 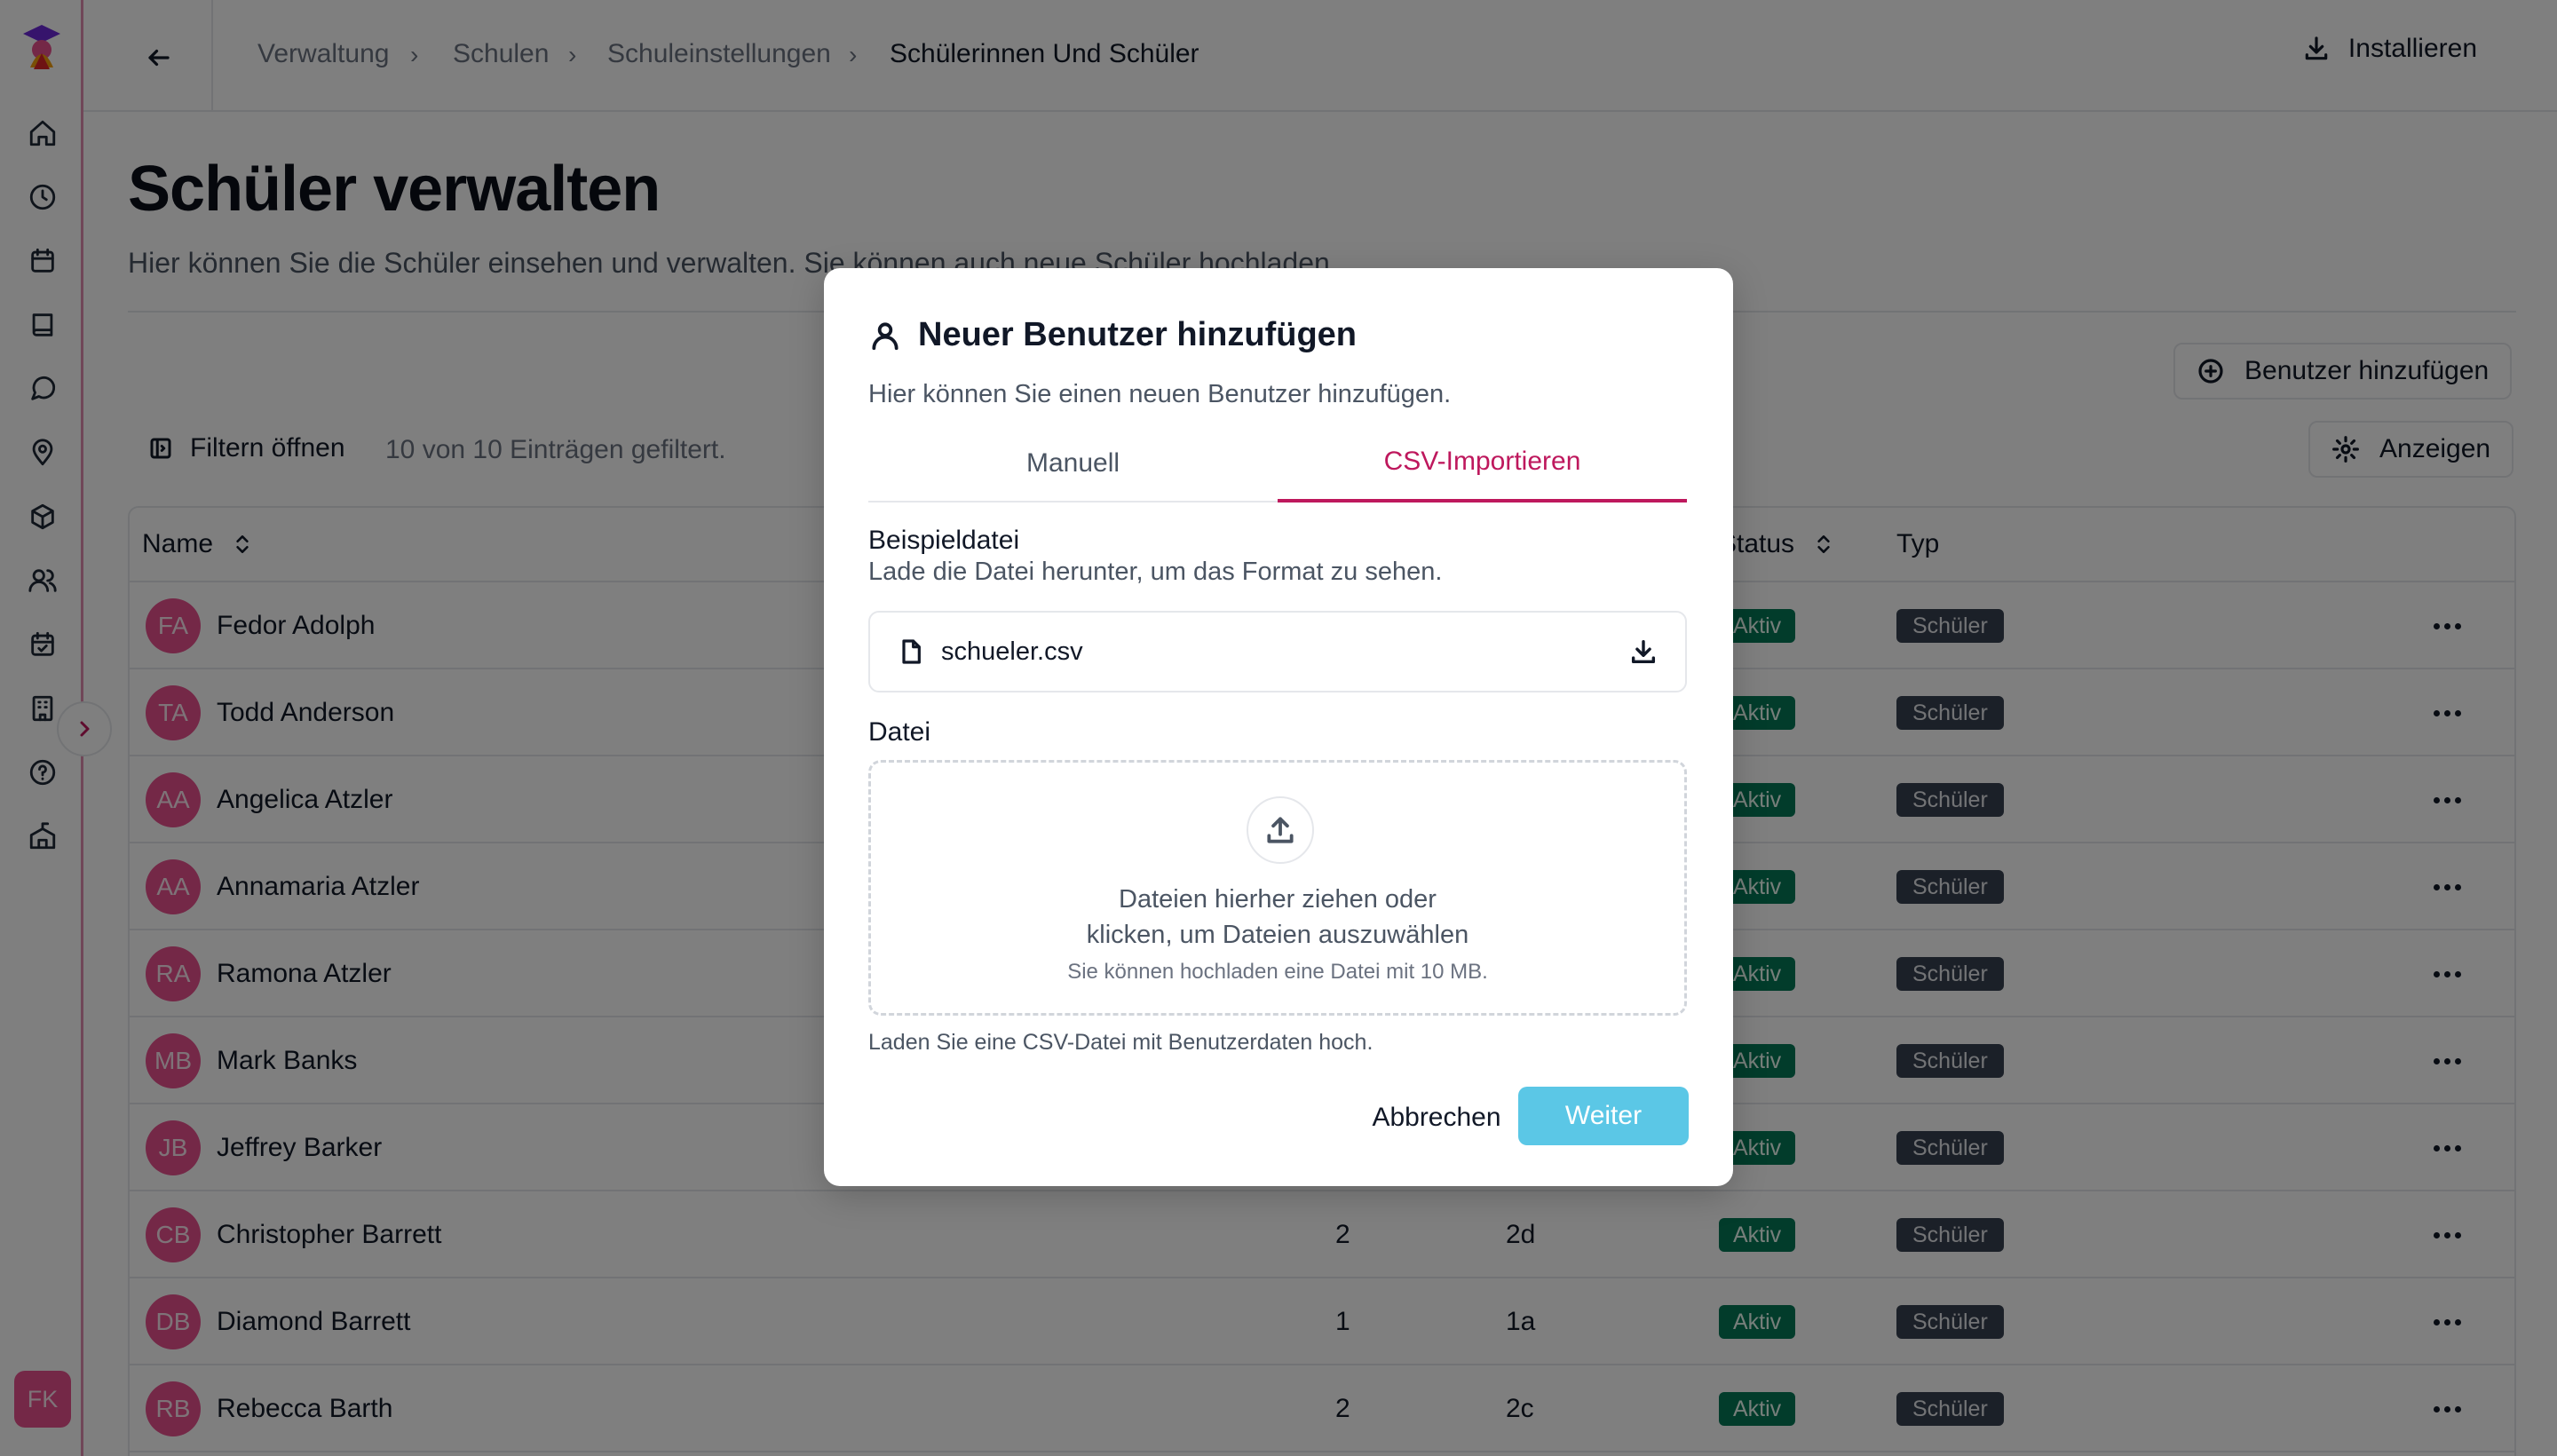 What do you see at coordinates (1277, 651) in the screenshot?
I see `example-file-row: schueler.csv` at bounding box center [1277, 651].